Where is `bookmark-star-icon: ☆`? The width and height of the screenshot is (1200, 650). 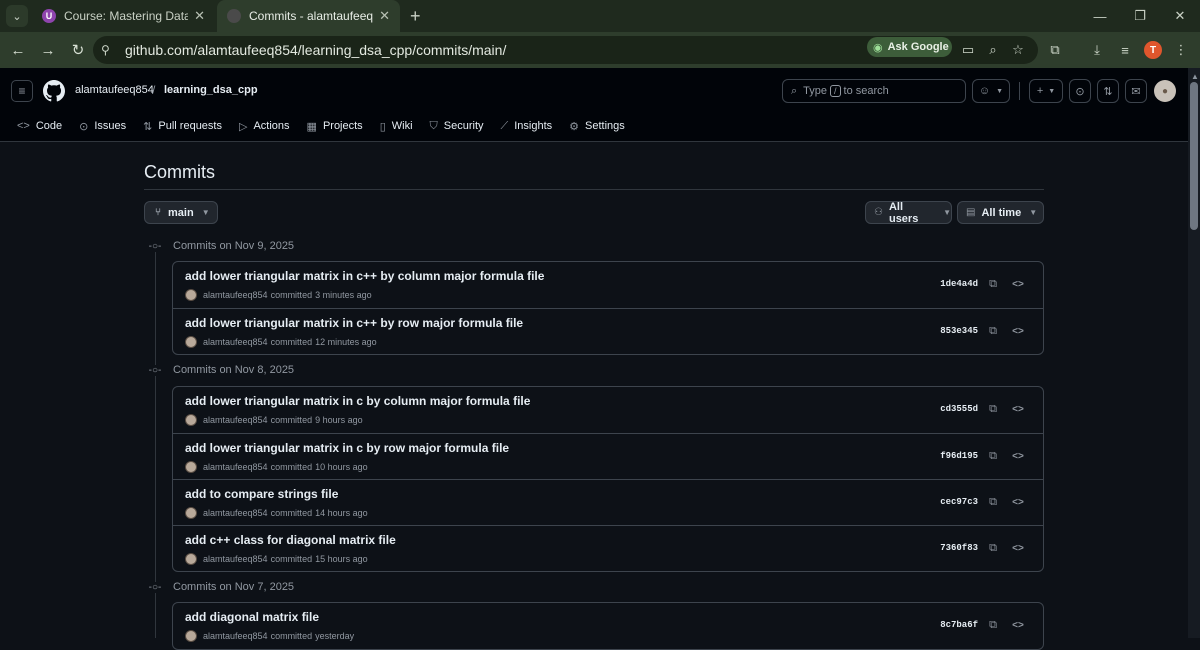 bookmark-star-icon: ☆ is located at coordinates (1018, 50).